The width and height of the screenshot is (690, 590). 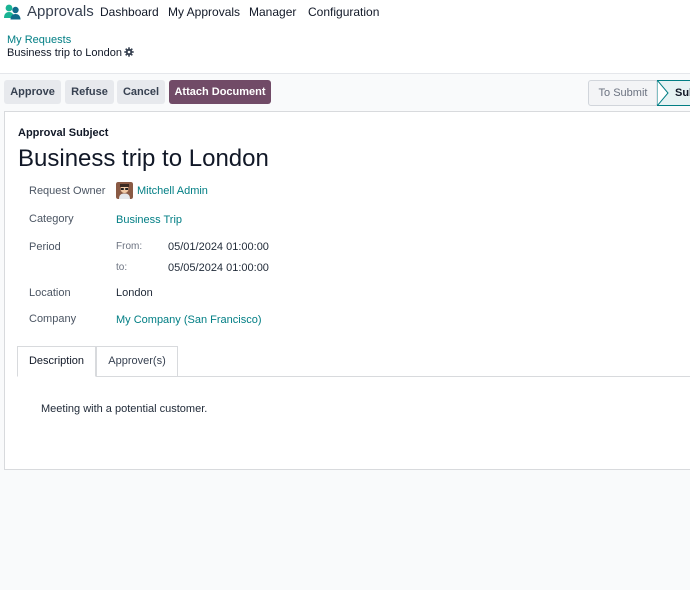 What do you see at coordinates (89, 92) in the screenshot?
I see `refuse-button: Refuse` at bounding box center [89, 92].